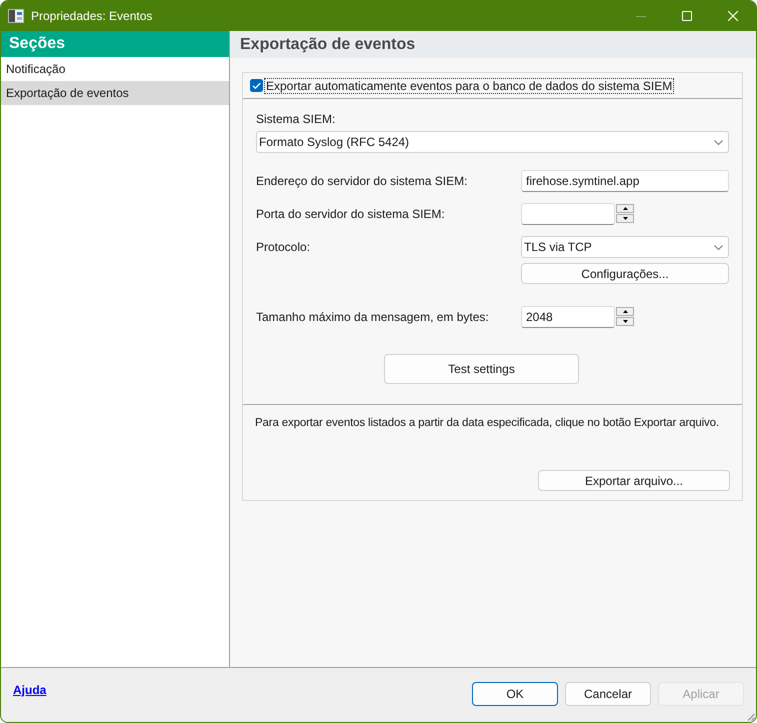 This screenshot has height=723, width=757. Describe the element at coordinates (469, 86) in the screenshot. I see `checkbox-label: Exportar automaticamente eventos para o banco de dados do sistema SIEM` at that location.